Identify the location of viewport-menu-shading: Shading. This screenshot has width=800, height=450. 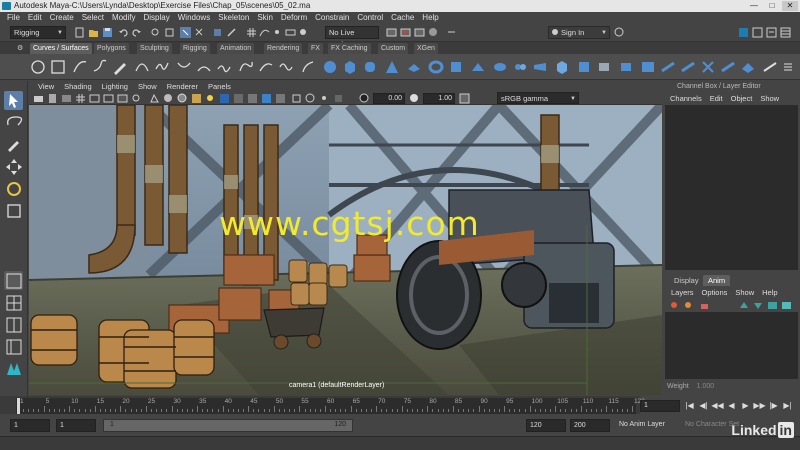
(78, 86).